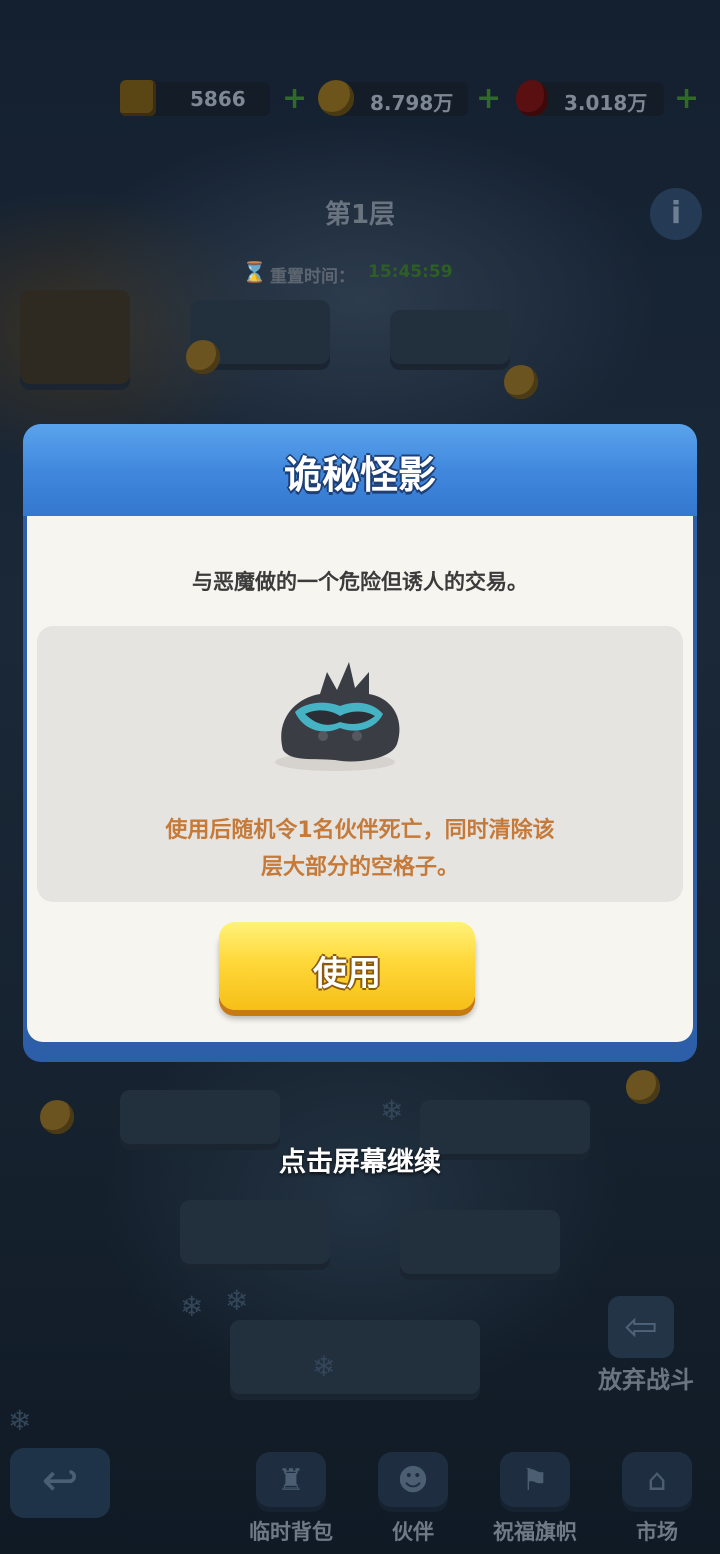  What do you see at coordinates (641, 1327) in the screenshot?
I see `exit-door-icon: ⇦` at bounding box center [641, 1327].